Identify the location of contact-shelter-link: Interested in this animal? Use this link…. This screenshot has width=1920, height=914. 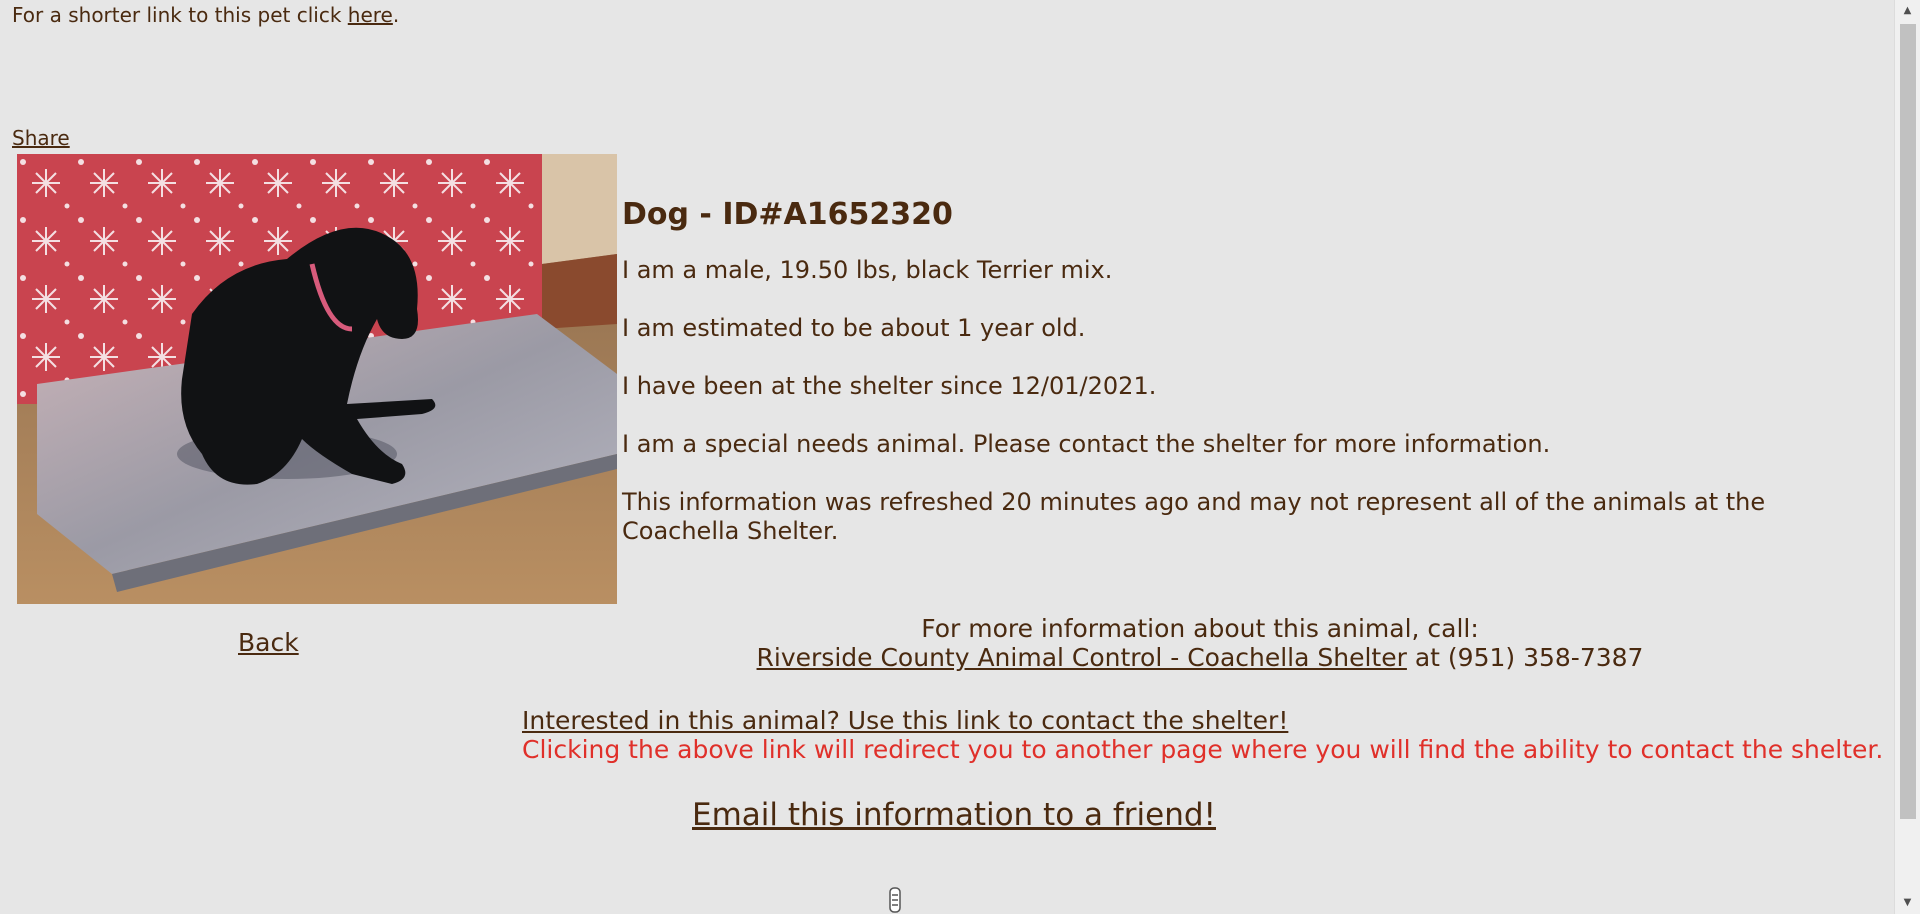
(905, 720).